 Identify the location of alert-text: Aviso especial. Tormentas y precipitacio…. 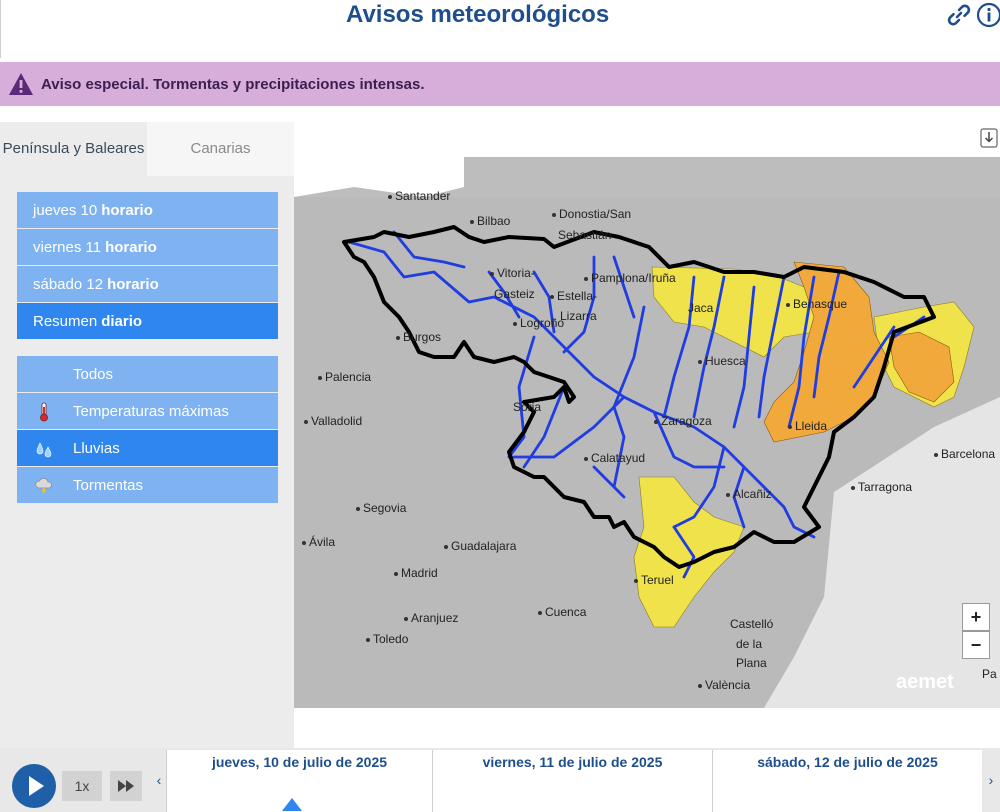
(233, 84).